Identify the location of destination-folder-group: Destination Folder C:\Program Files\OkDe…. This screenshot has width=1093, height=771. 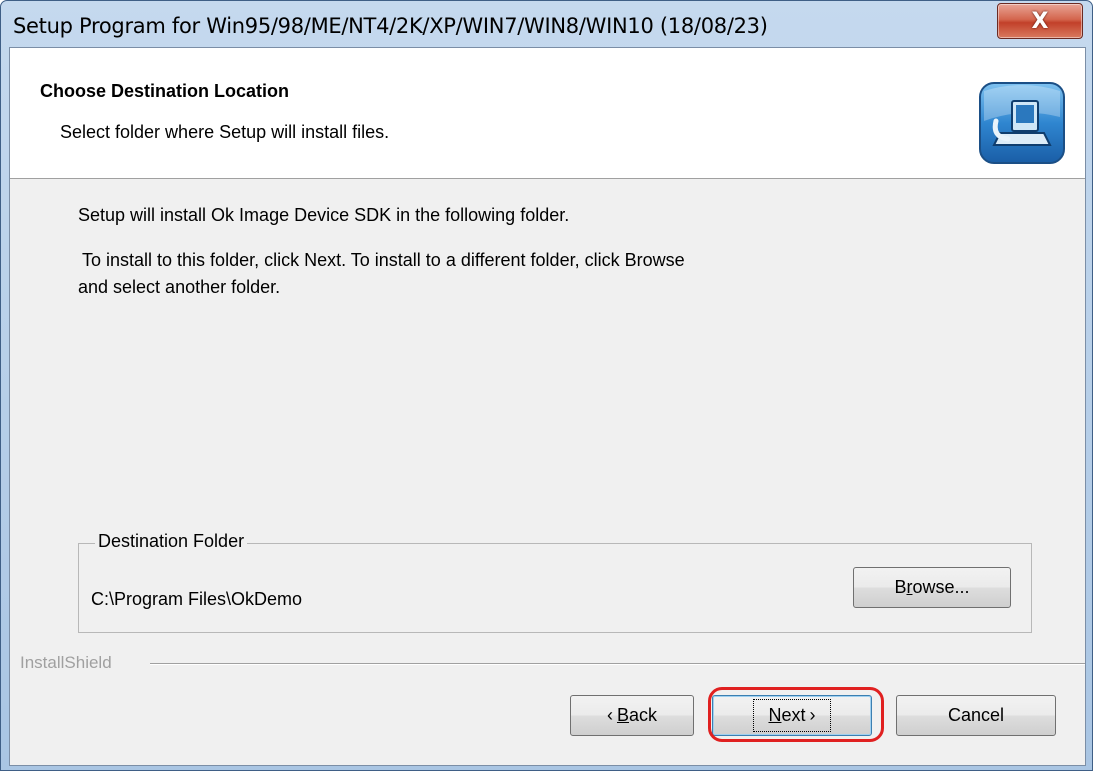
(555, 582).